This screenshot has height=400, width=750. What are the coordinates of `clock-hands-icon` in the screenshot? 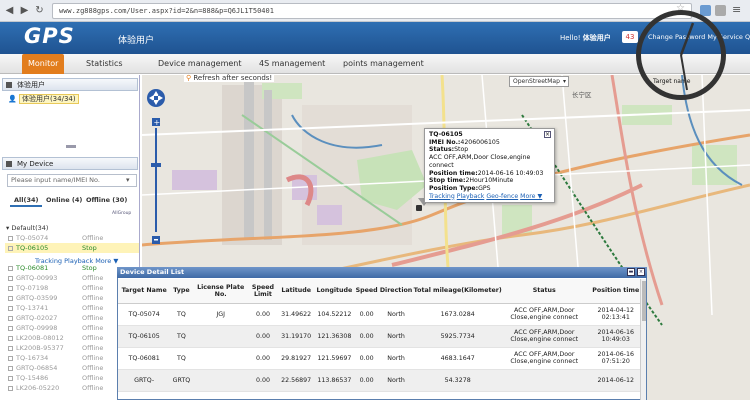 It's located at (687, 56).